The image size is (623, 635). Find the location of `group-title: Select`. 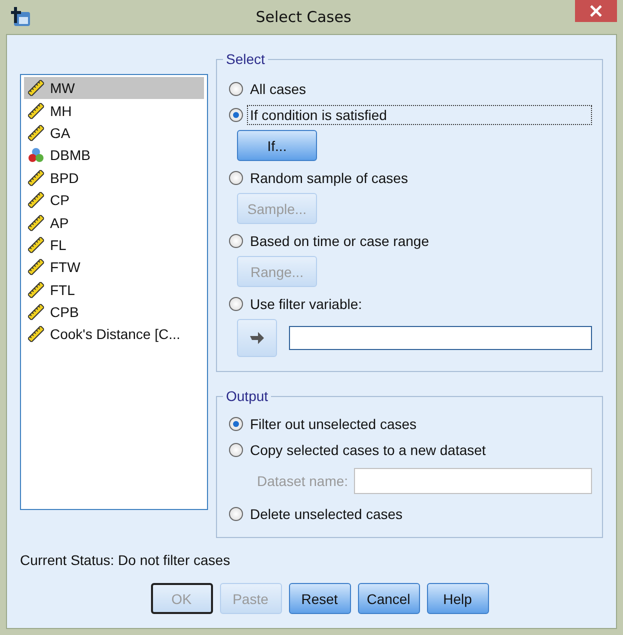

group-title: Select is located at coordinates (245, 59).